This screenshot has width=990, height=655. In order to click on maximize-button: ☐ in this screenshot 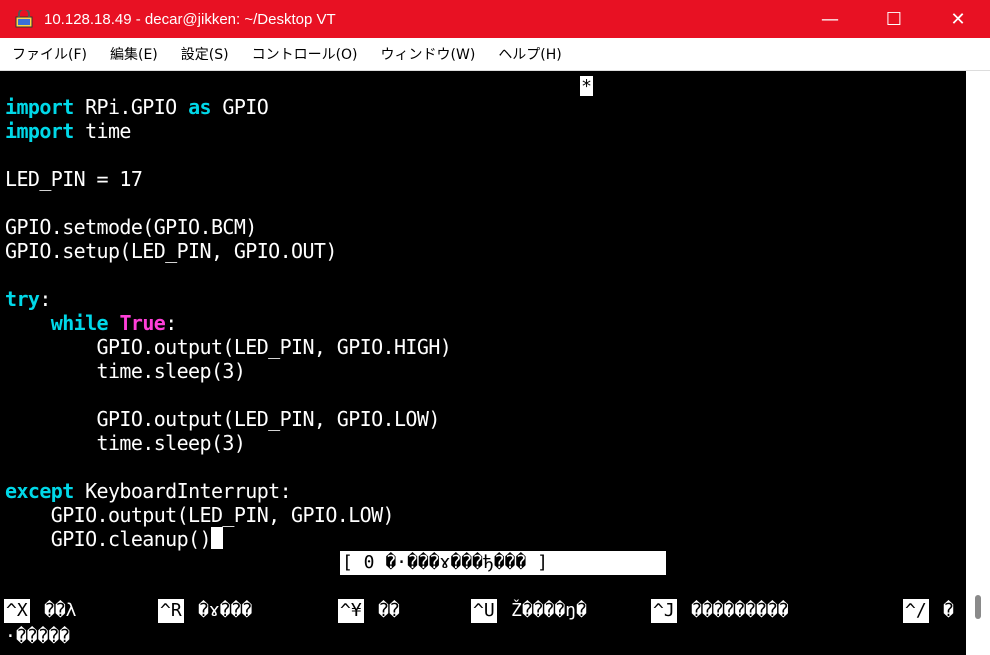, I will do `click(894, 19)`.